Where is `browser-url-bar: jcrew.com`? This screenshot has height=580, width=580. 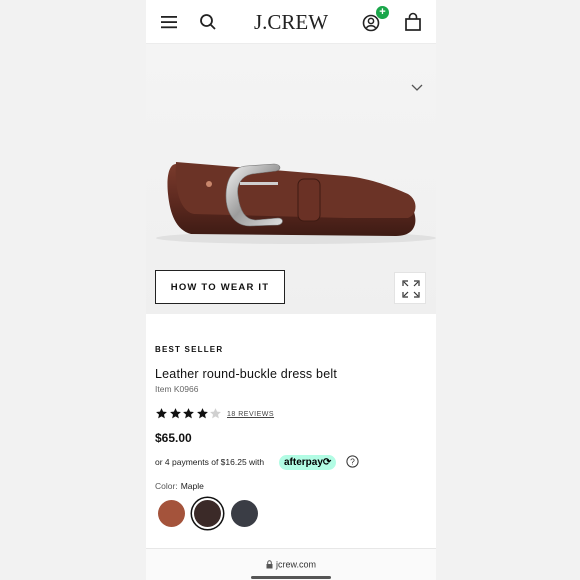 browser-url-bar: jcrew.com is located at coordinates (291, 564).